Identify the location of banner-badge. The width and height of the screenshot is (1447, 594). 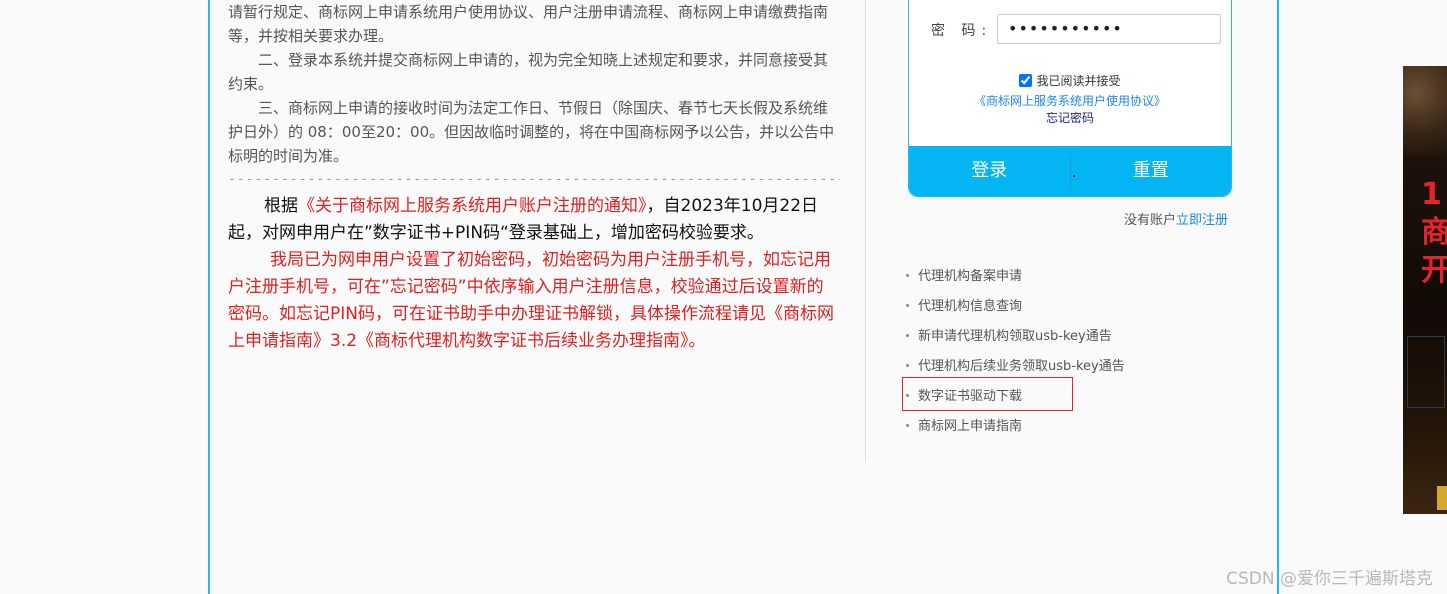
(1442, 498).